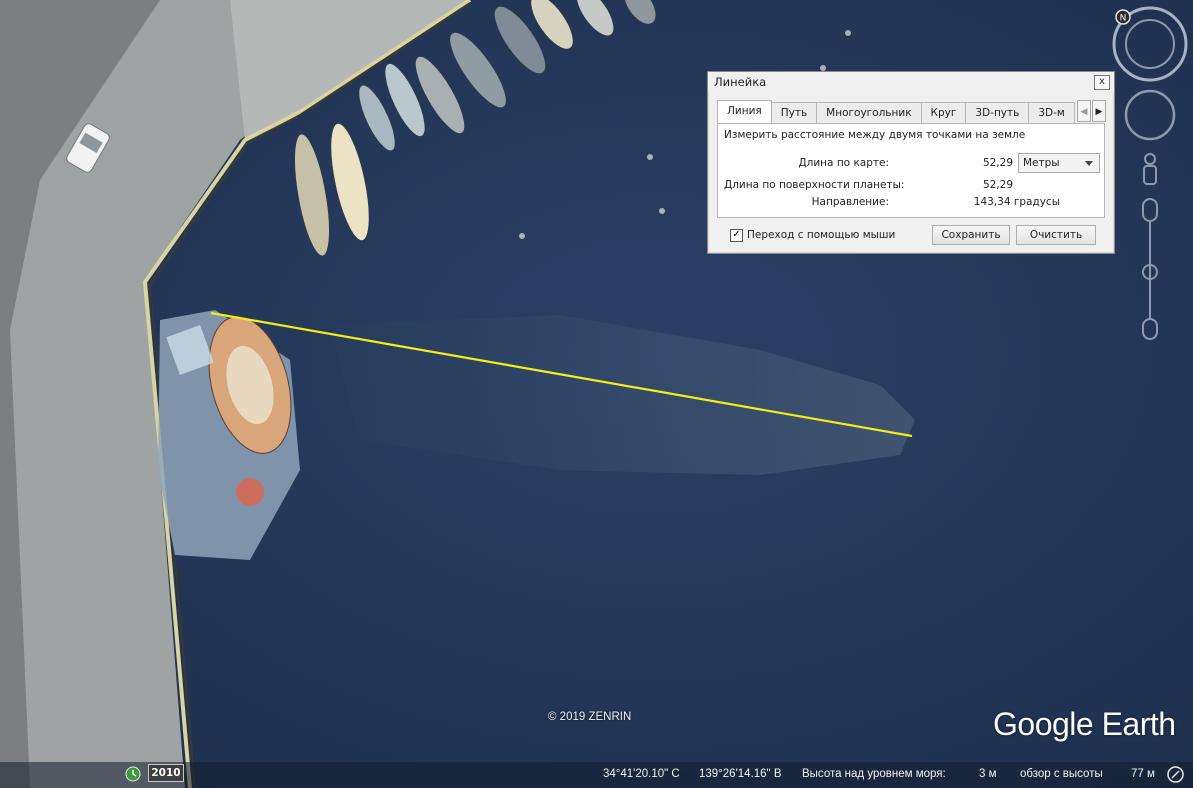  Describe the element at coordinates (1041, 163) in the screenshot. I see `unit-dropdown-value: Метры` at that location.